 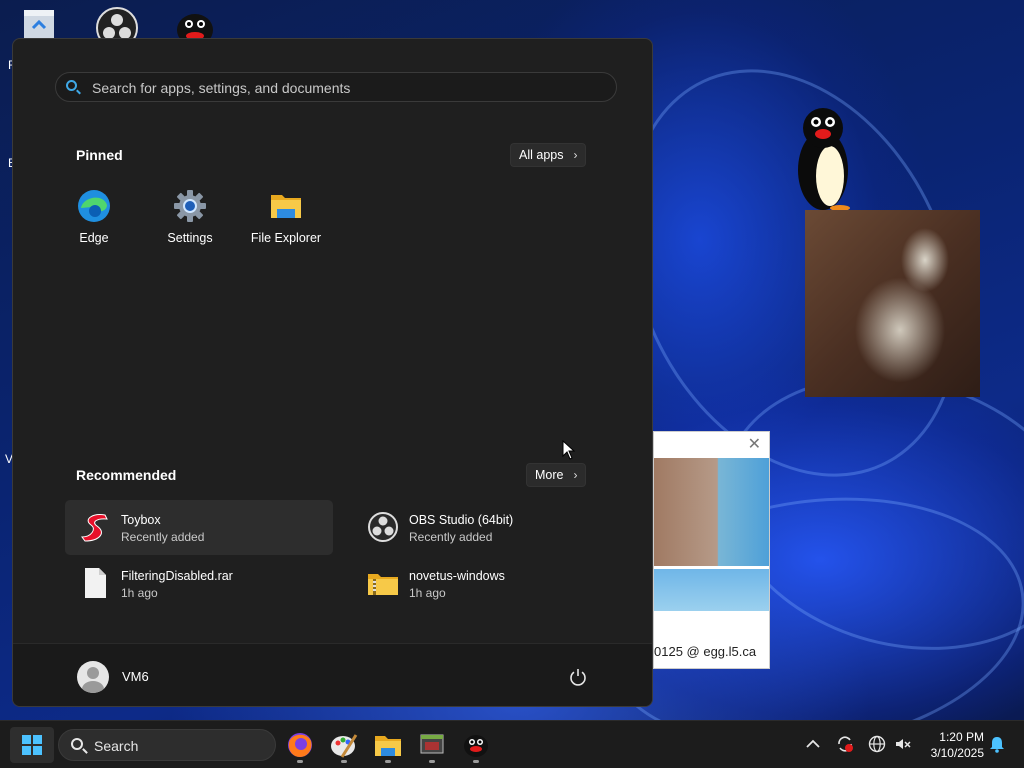 I want to click on start-search-box, so click(x=336, y=87).